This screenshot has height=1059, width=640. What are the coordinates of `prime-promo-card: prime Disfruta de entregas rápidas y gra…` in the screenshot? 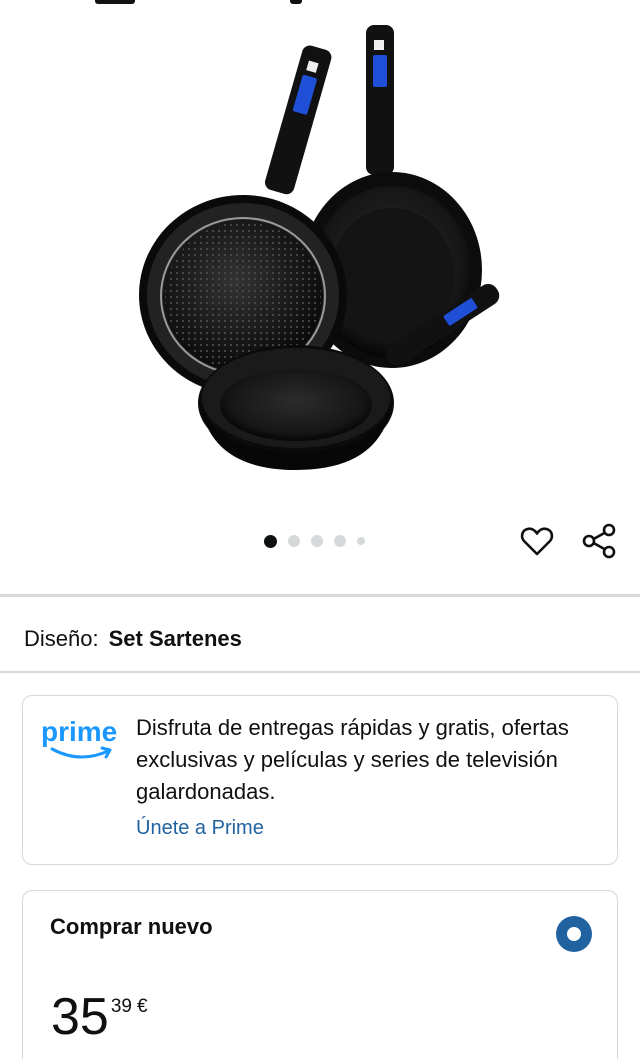 It's located at (320, 780).